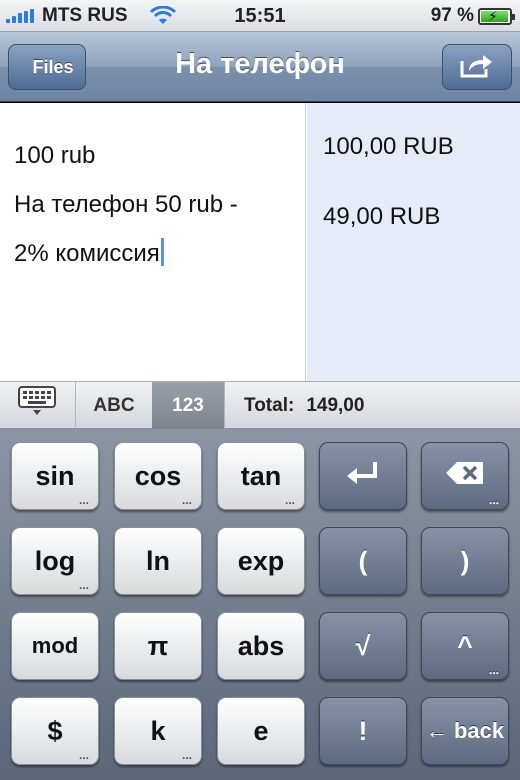  I want to click on mod-key: mod, so click(55, 646).